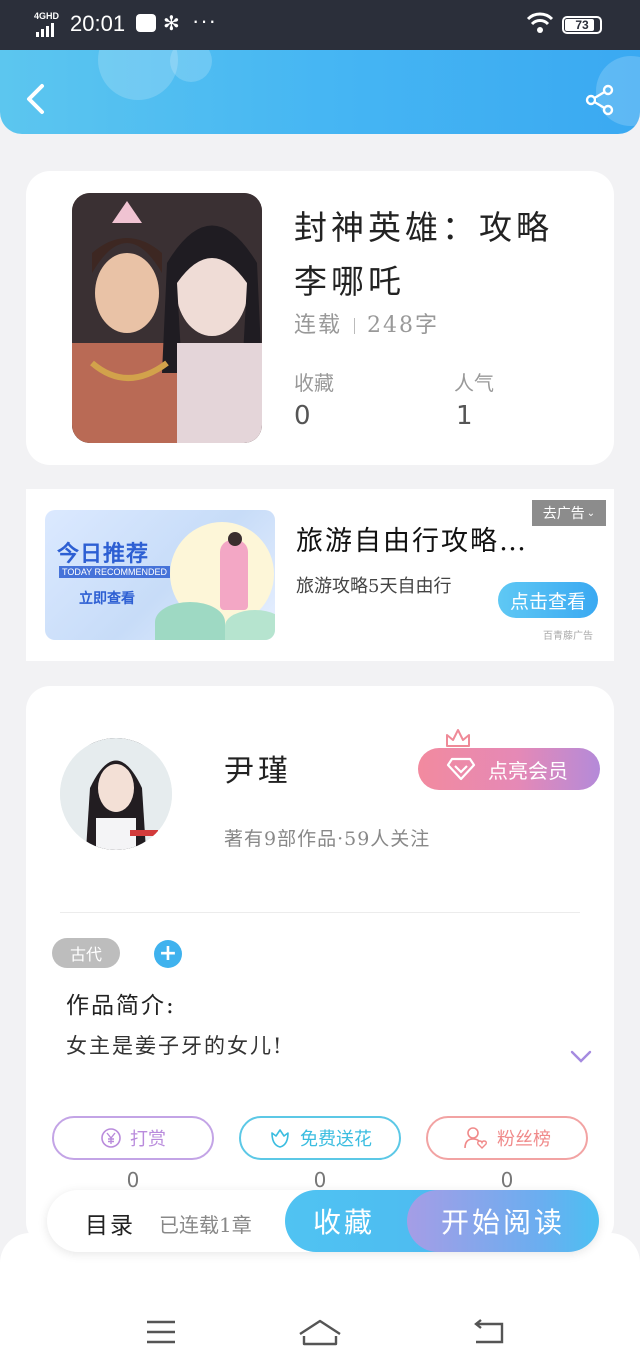  What do you see at coordinates (148, 1139) in the screenshot?
I see `tip-label: 打赏` at bounding box center [148, 1139].